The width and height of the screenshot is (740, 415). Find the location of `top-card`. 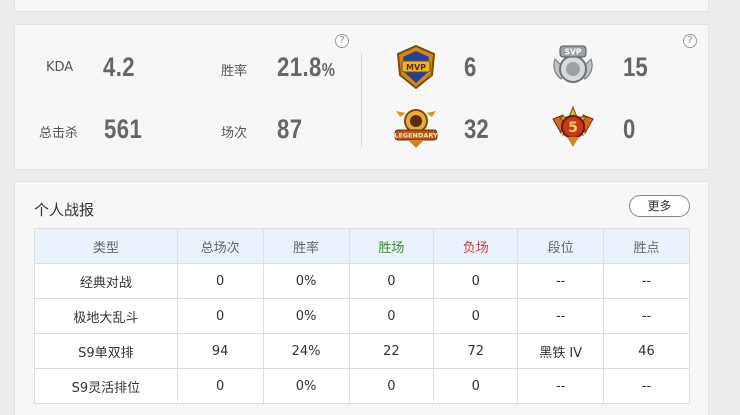

top-card is located at coordinates (361, 6).